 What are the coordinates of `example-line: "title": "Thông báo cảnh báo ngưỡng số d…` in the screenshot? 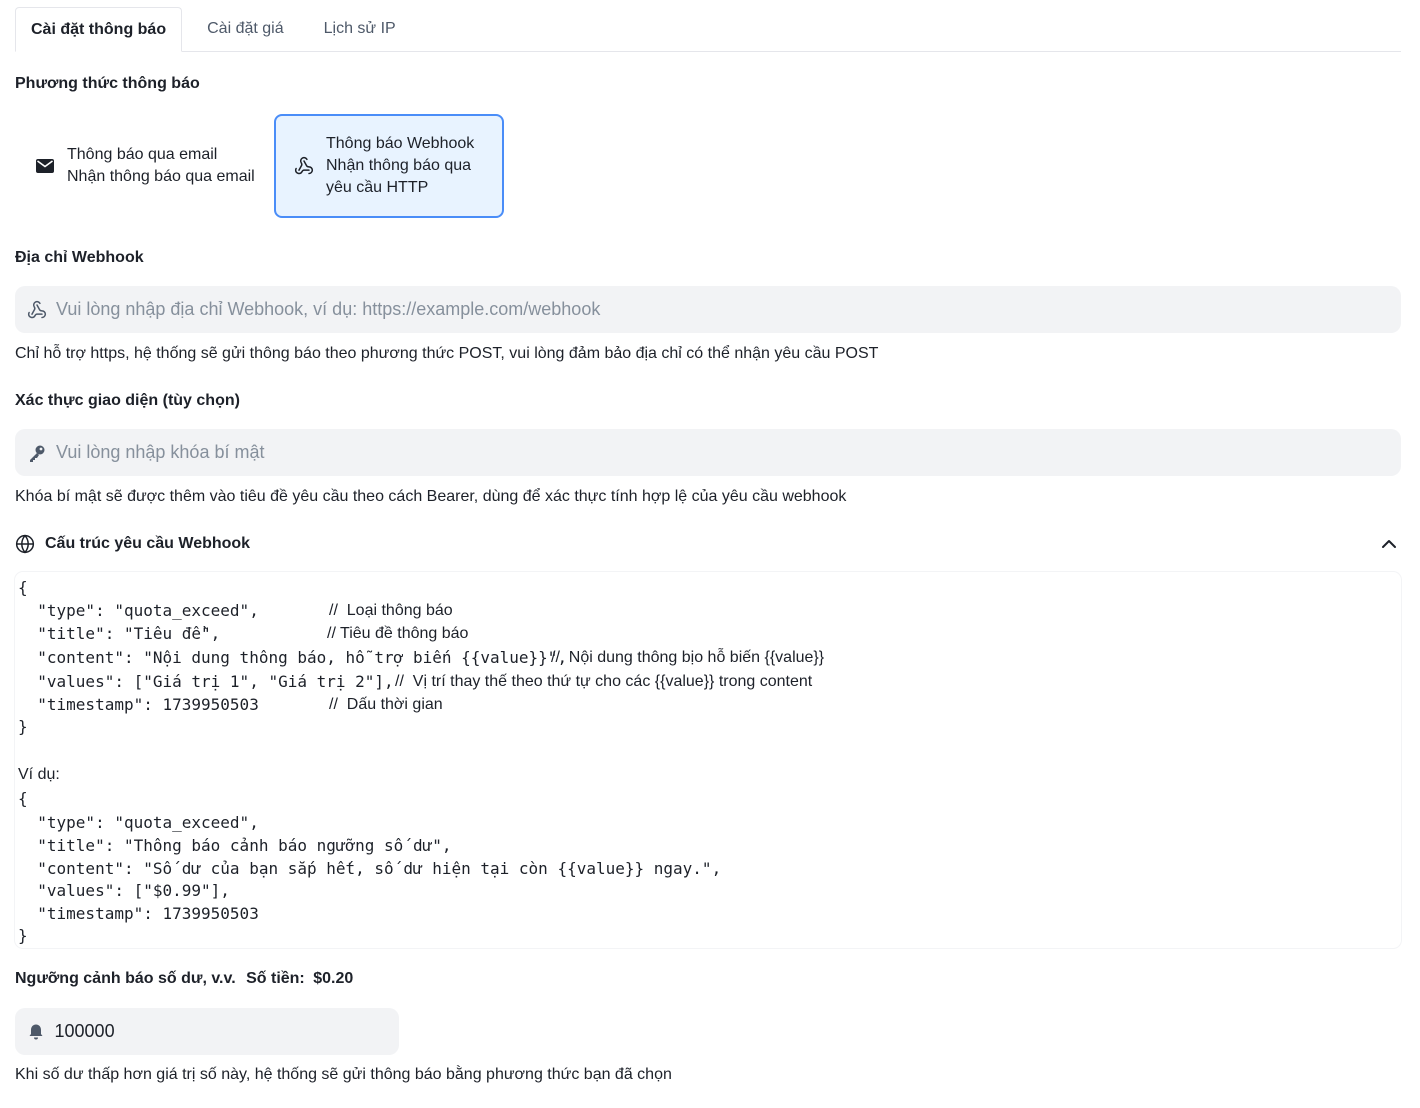 It's located at (235, 845).